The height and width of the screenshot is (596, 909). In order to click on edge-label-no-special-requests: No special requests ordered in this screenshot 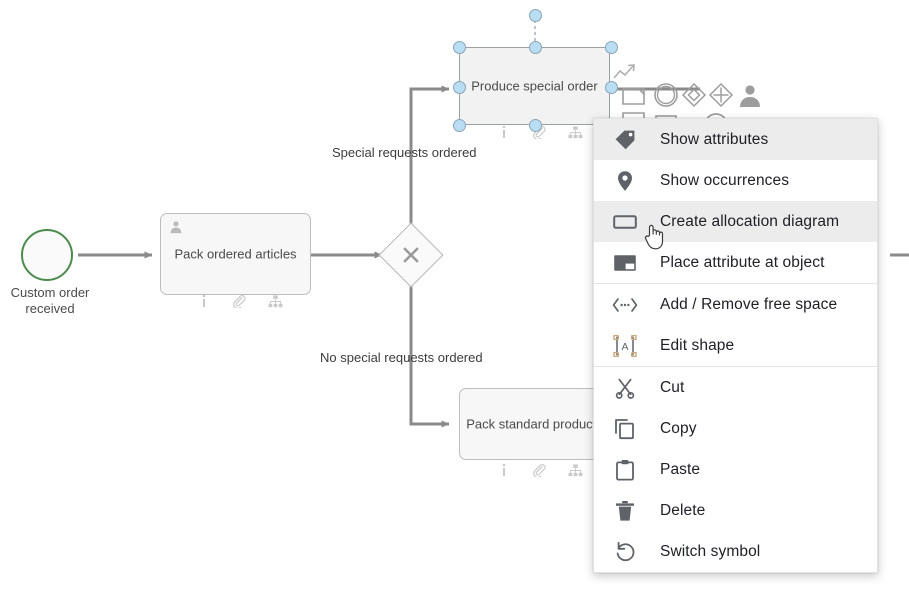, I will do `click(401, 357)`.